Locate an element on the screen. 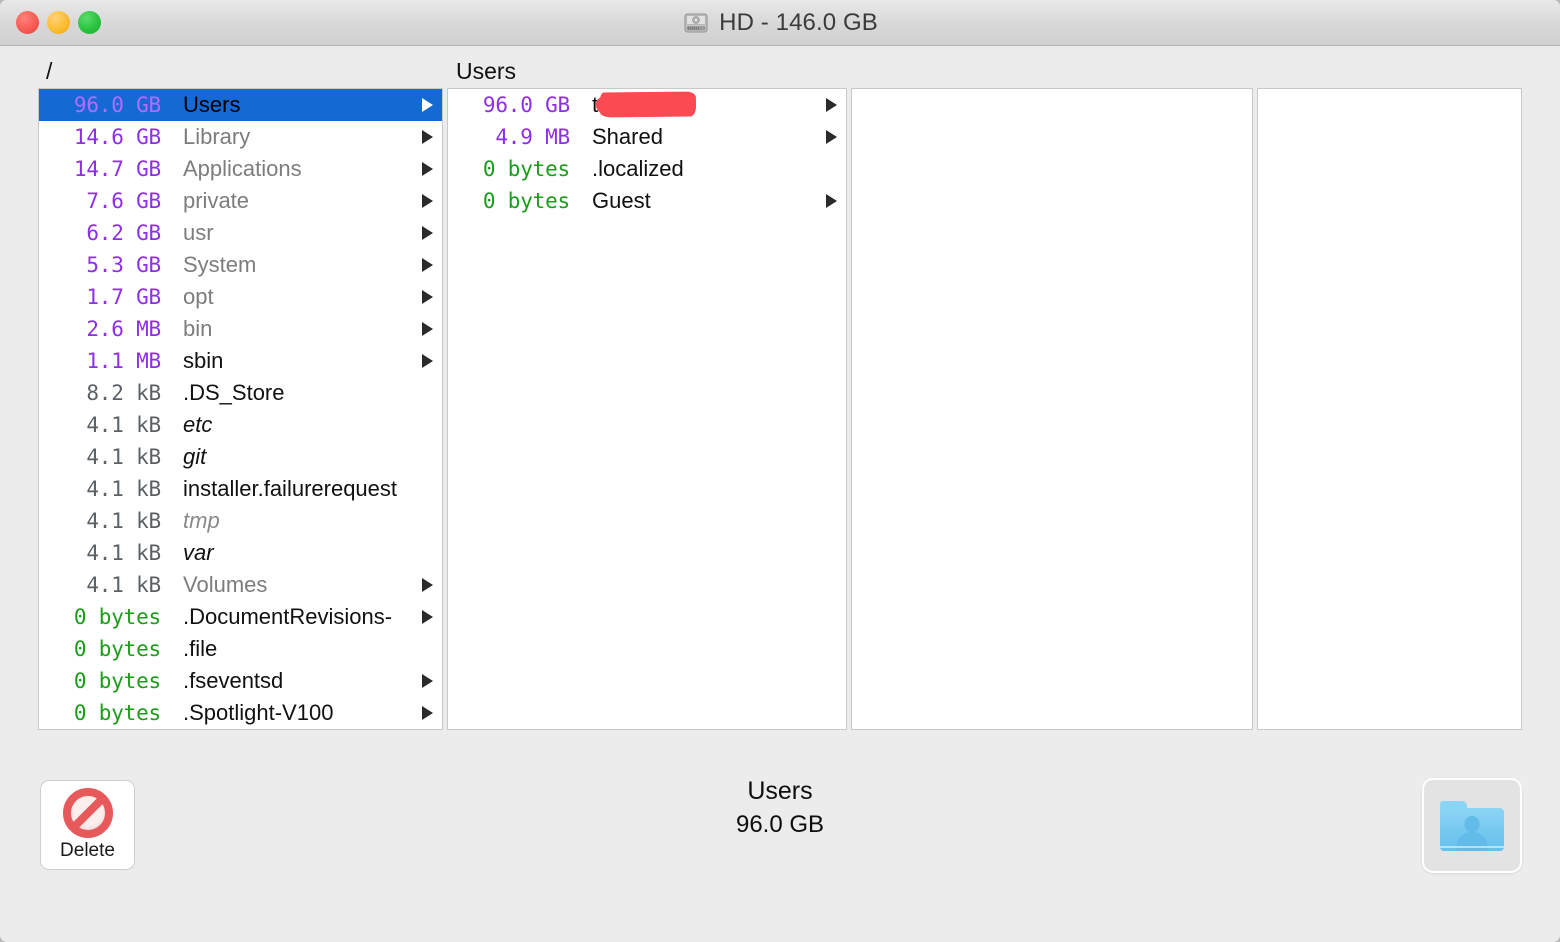 This screenshot has width=1560, height=942. file-row: 14.6 GB Library is located at coordinates (240, 137).